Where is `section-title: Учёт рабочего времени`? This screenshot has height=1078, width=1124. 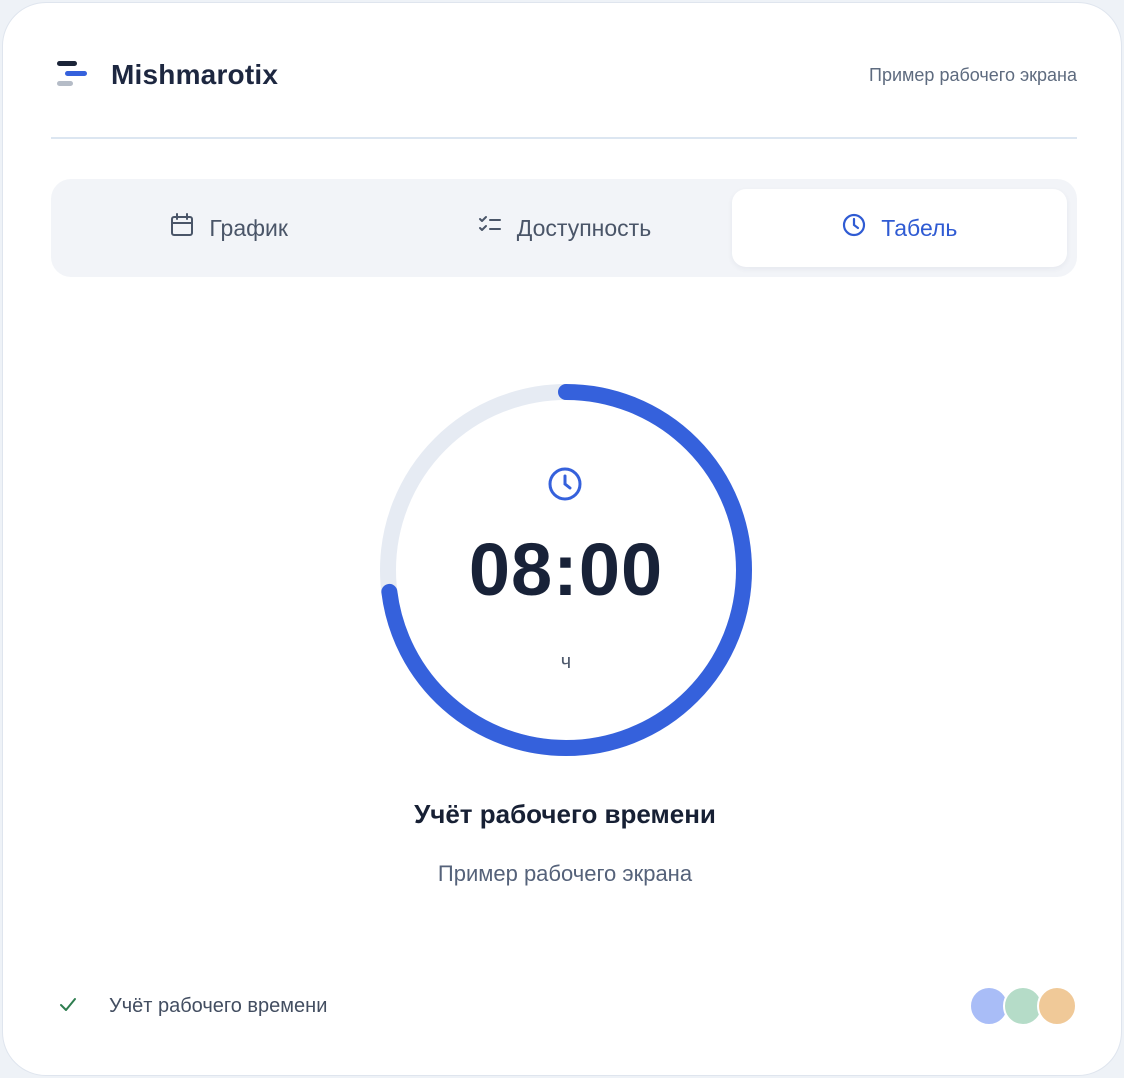
section-title: Учёт рабочего времени is located at coordinates (565, 814).